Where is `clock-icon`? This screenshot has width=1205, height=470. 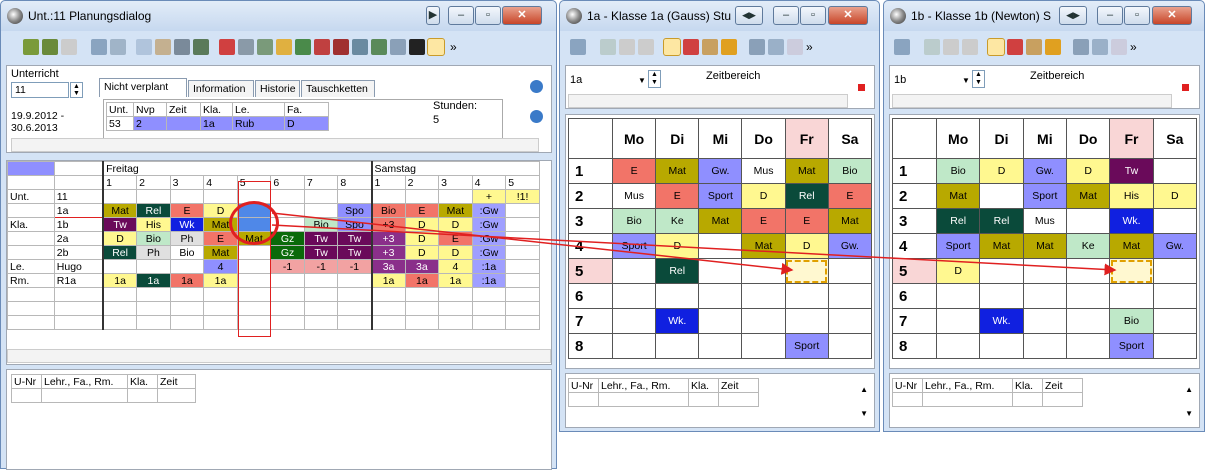
clock-icon is located at coordinates (284, 47).